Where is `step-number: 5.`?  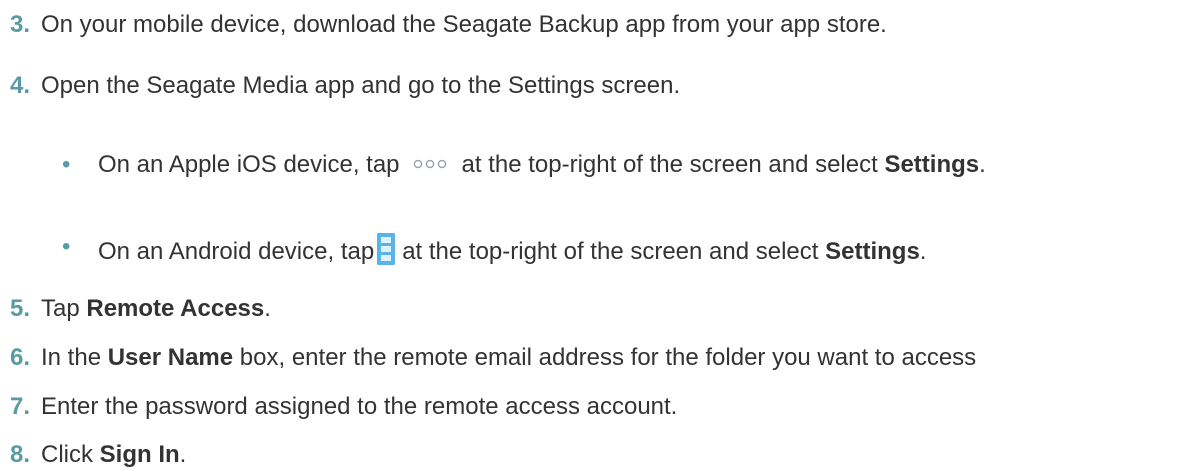
step-number: 5. is located at coordinates (20, 308).